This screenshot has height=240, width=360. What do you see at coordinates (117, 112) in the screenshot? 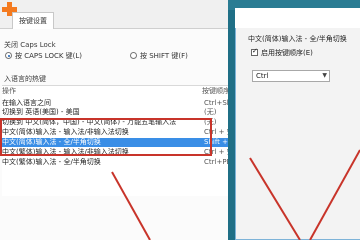
I see `table-row: 切换到 英语(美国) - 美国 (无)` at bounding box center [117, 112].